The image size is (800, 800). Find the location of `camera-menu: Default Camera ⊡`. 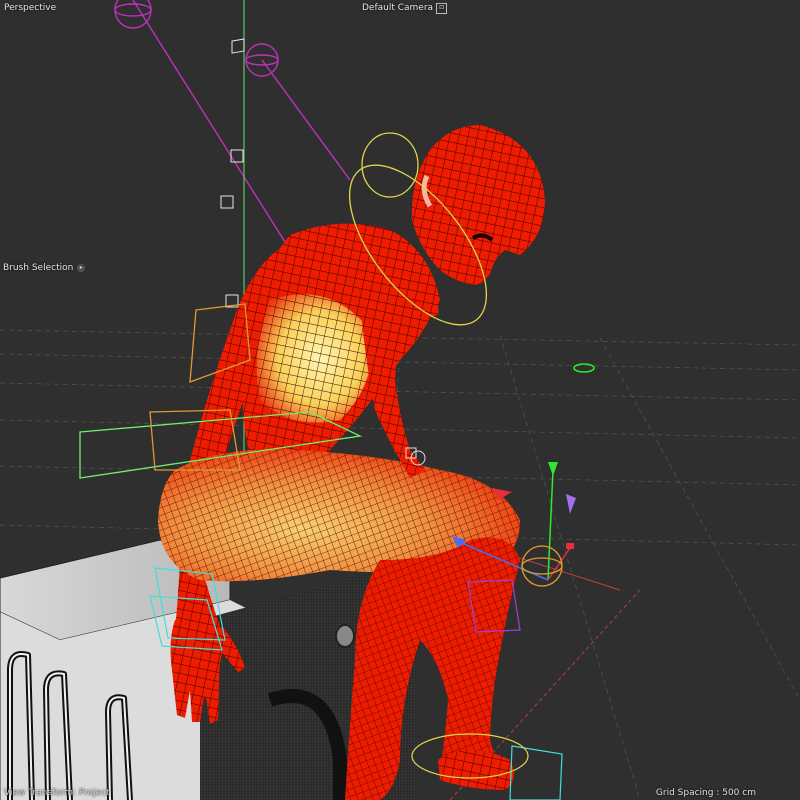

camera-menu: Default Camera ⊡ is located at coordinates (405, 8).